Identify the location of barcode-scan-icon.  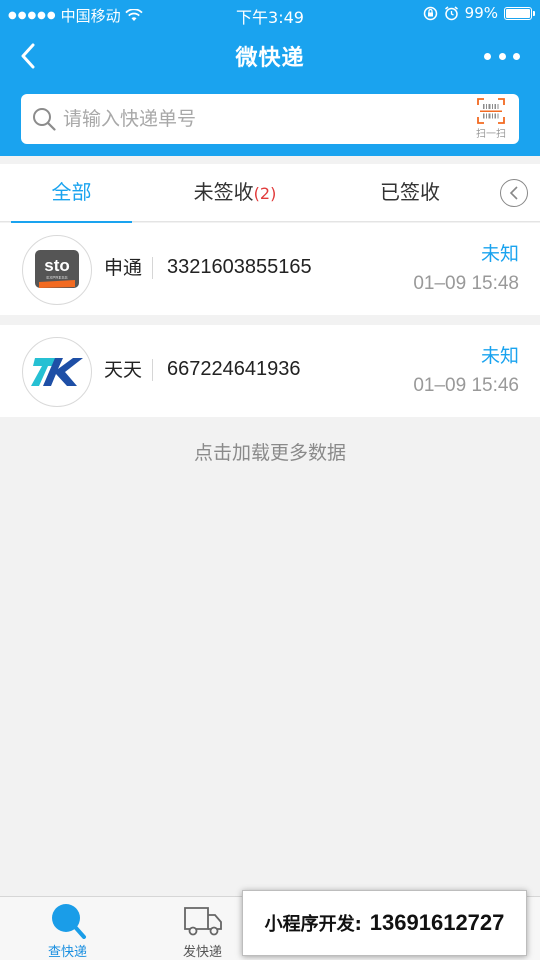
(491, 111).